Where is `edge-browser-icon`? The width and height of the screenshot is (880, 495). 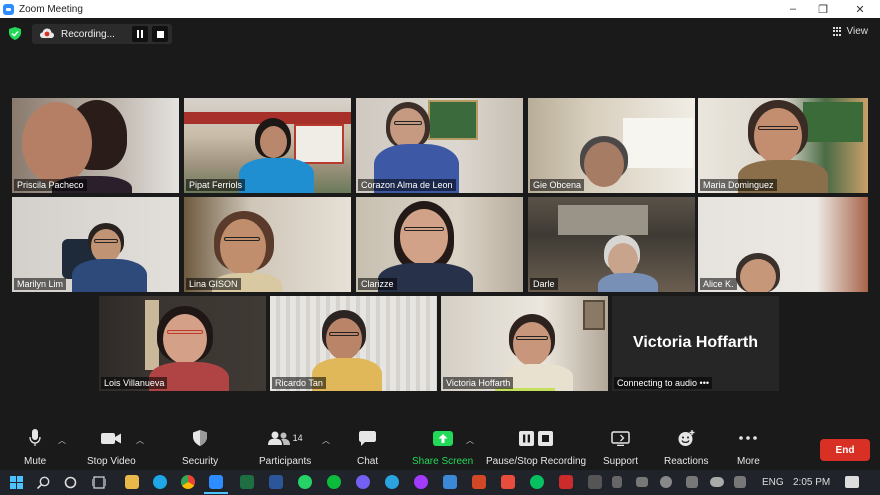
edge-browser-icon is located at coordinates (160, 482).